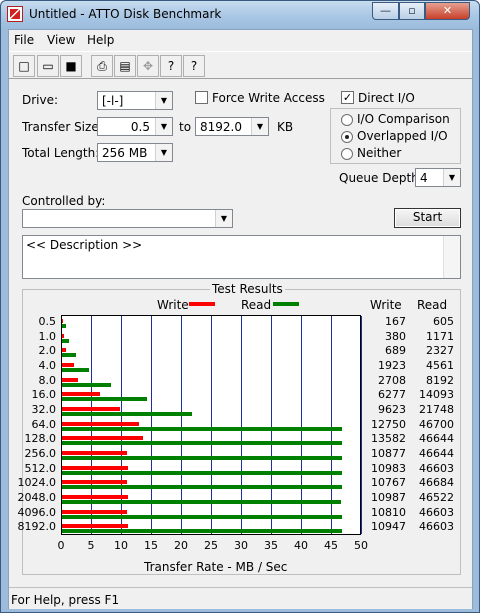  Describe the element at coordinates (211, 545) in the screenshot. I see `x-tick-label: 25` at that location.